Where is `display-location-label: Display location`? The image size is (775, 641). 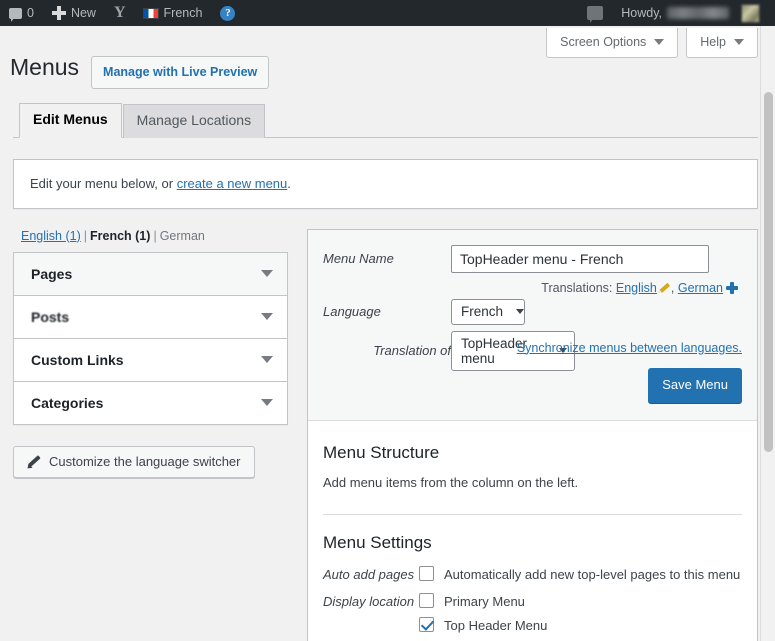
display-location-label: Display location is located at coordinates (369, 601).